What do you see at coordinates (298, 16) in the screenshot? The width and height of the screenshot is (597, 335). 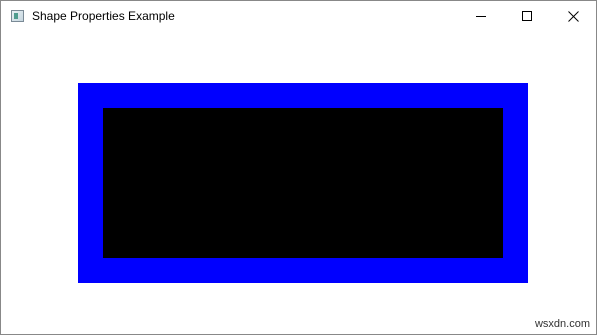 I see `title-bar: Shape Properties Example` at bounding box center [298, 16].